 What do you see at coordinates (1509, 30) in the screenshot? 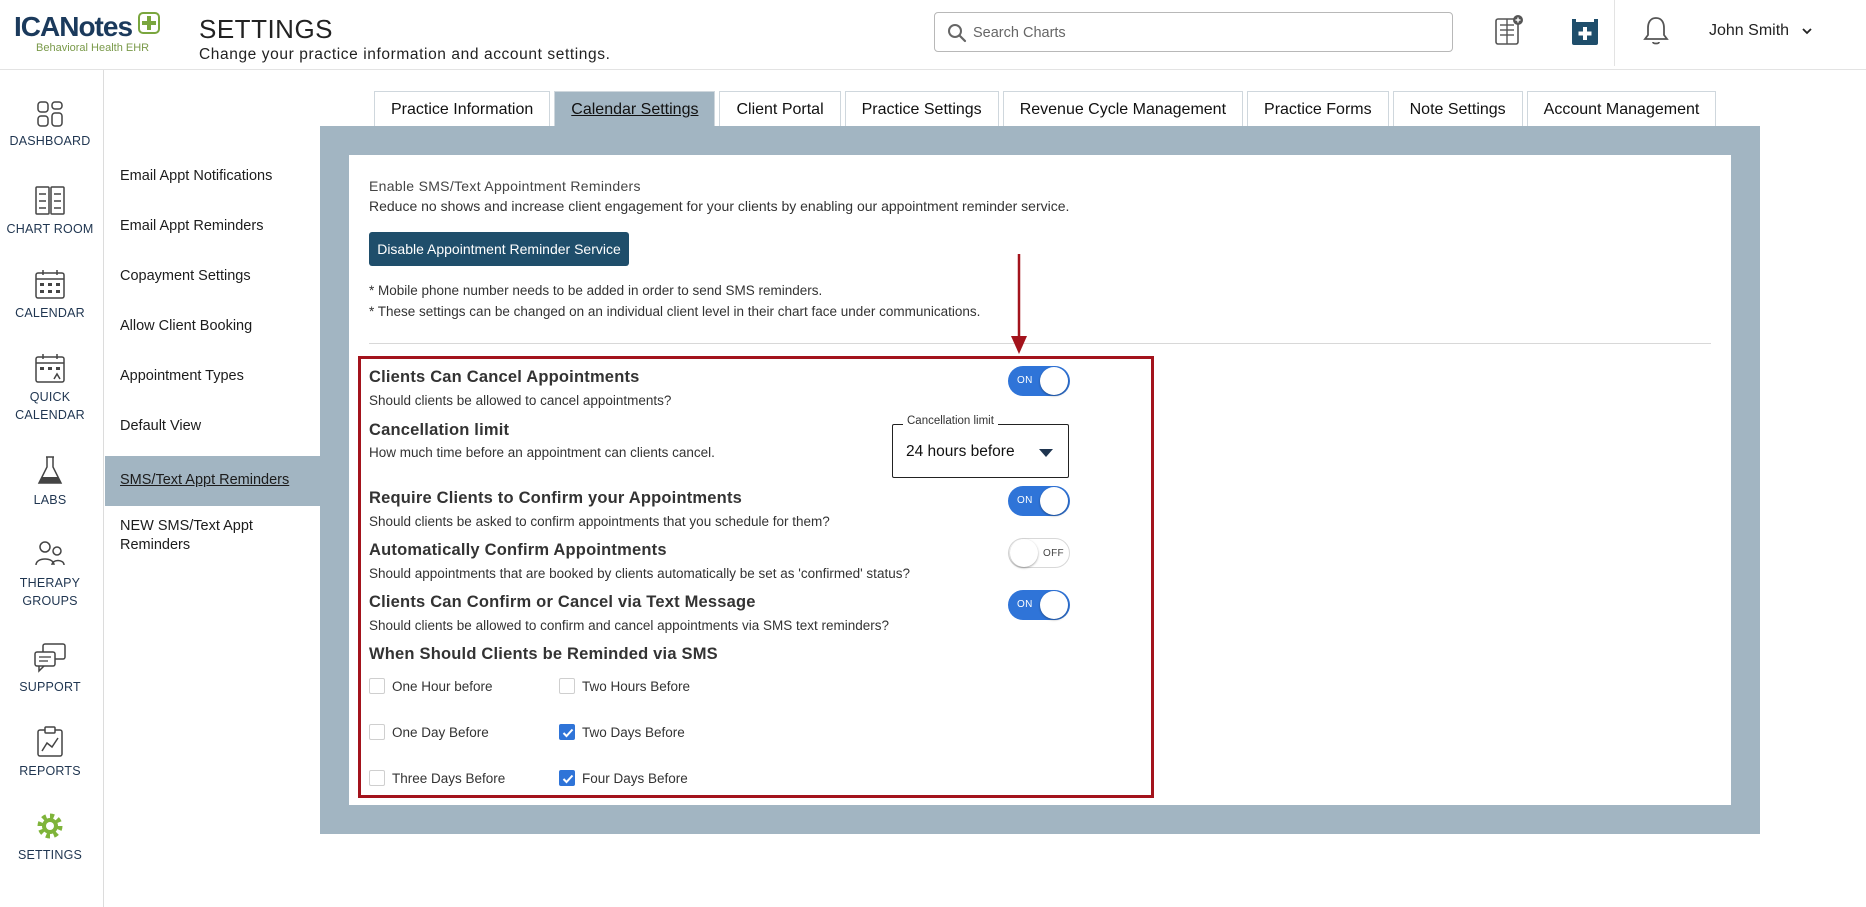
I see `add-chart-icon` at bounding box center [1509, 30].